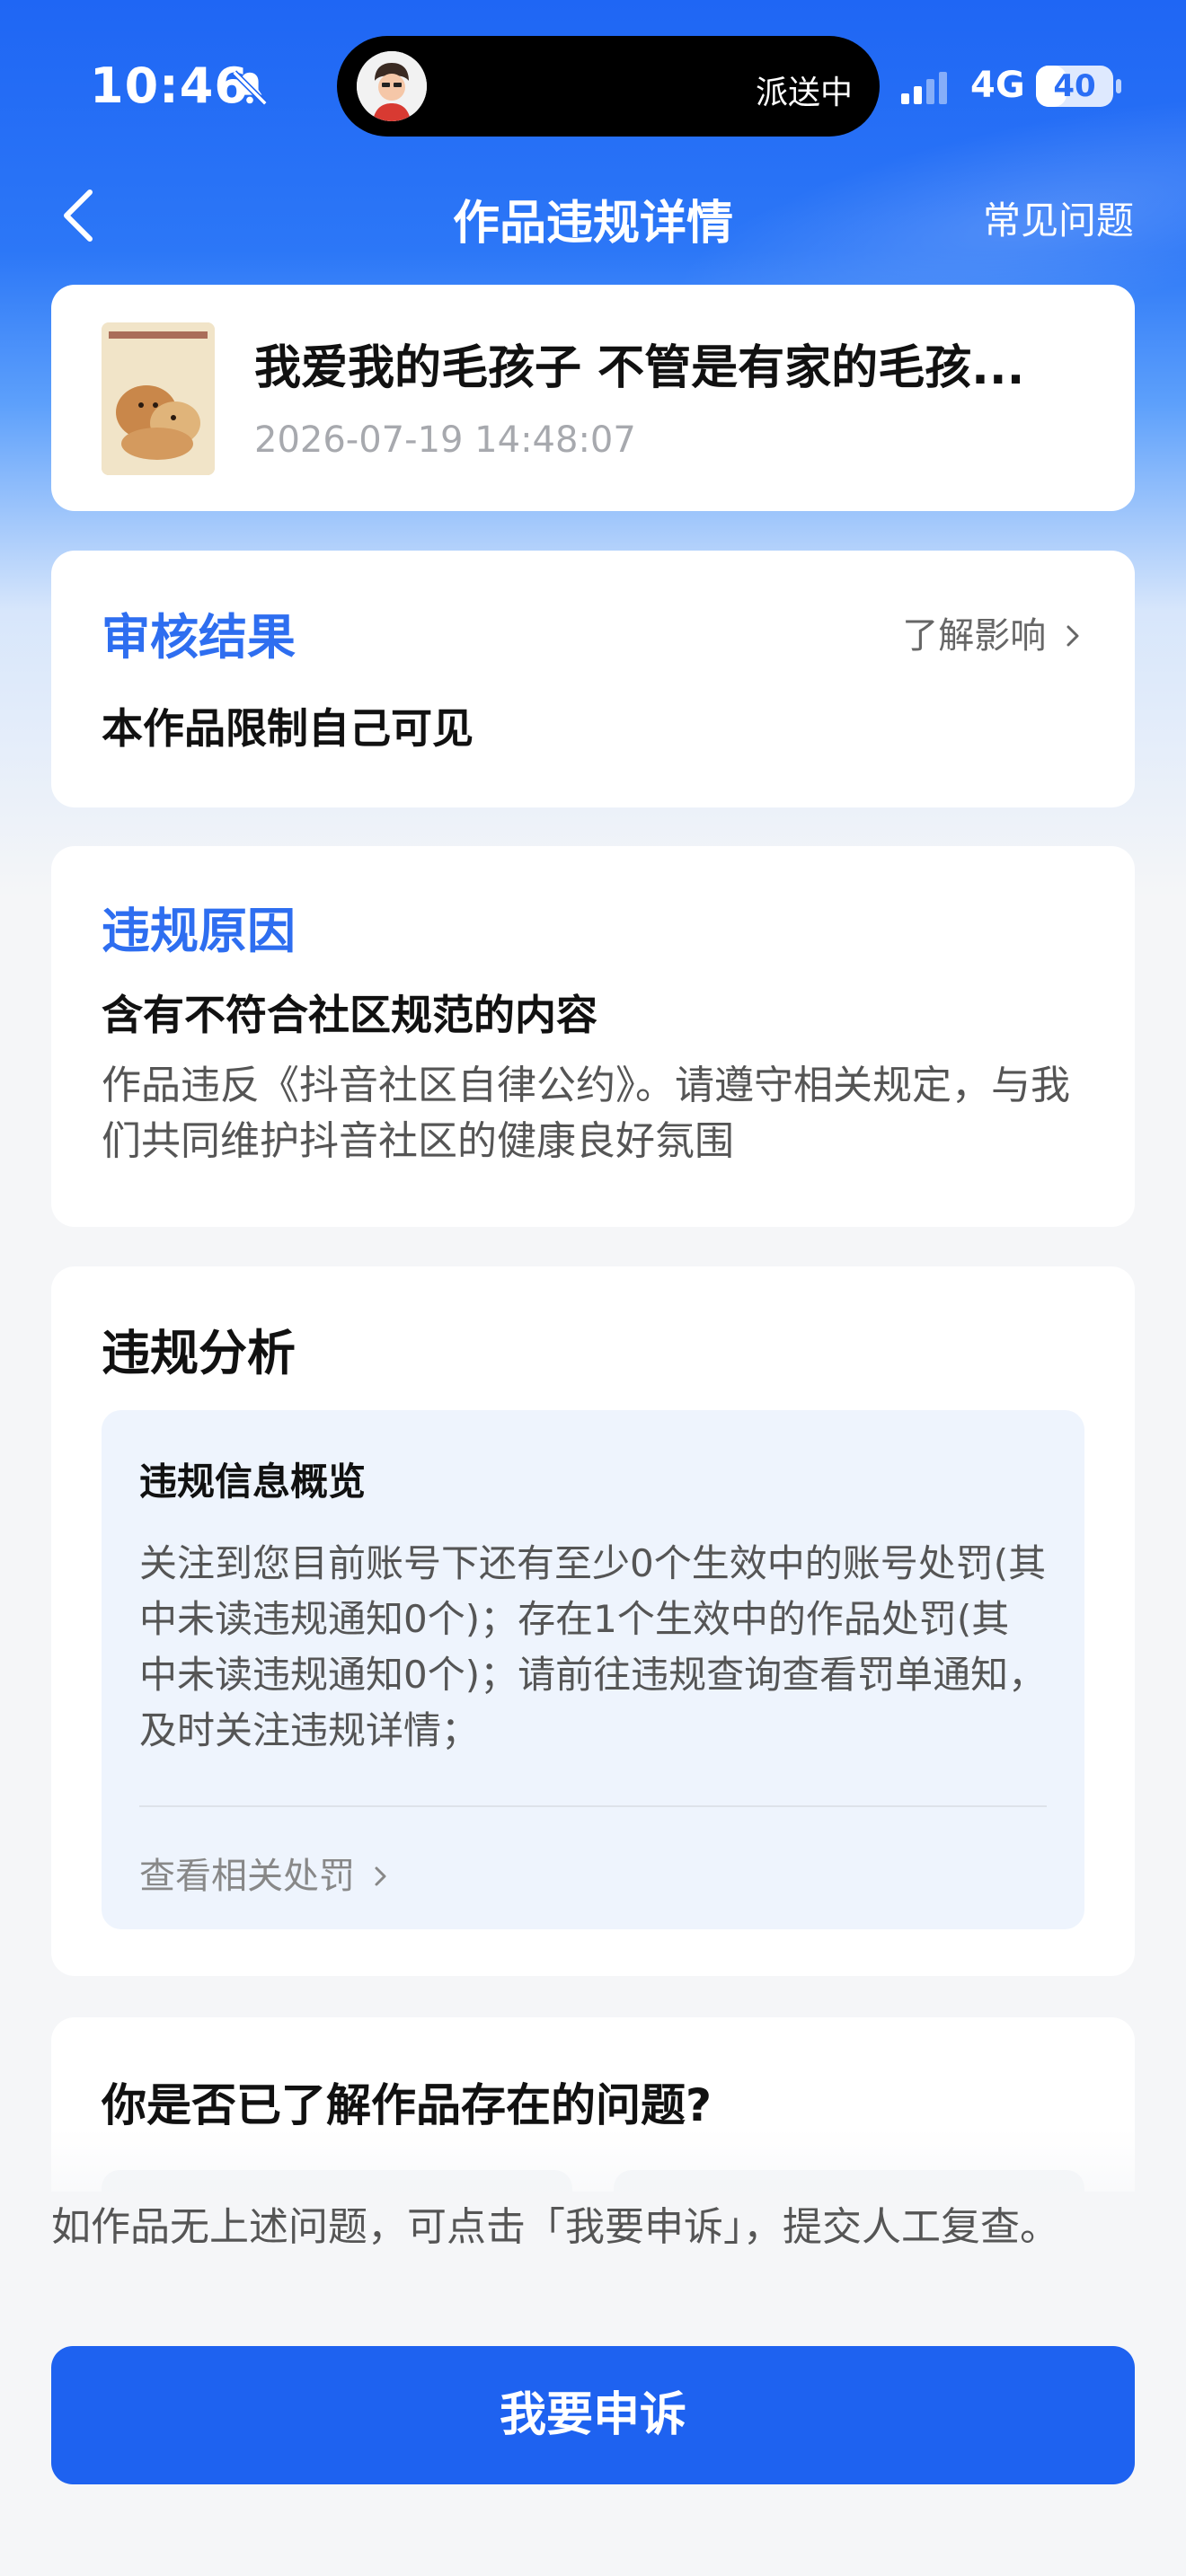  I want to click on battery-level: 40, so click(1074, 86).